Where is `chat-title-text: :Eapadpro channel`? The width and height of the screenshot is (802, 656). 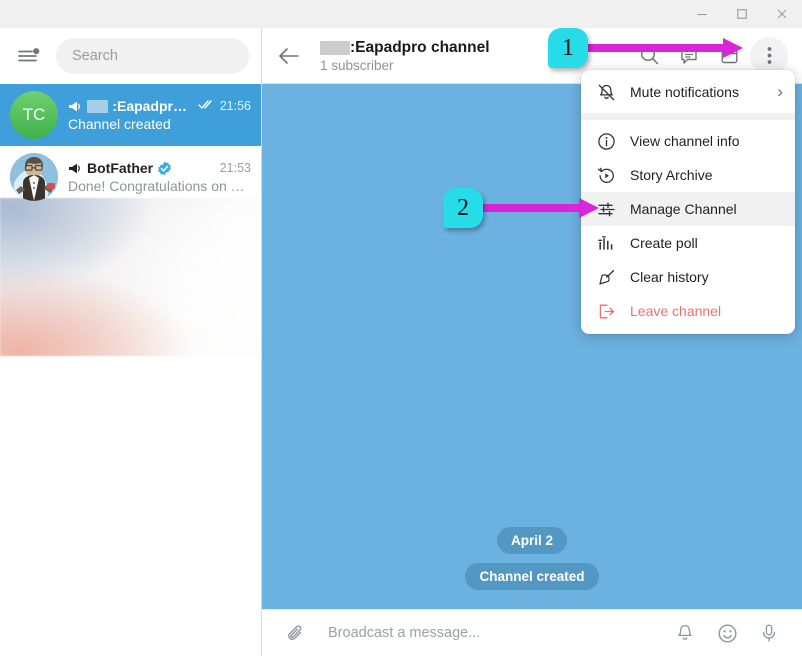 chat-title-text: :Eapadpro channel is located at coordinates (420, 47).